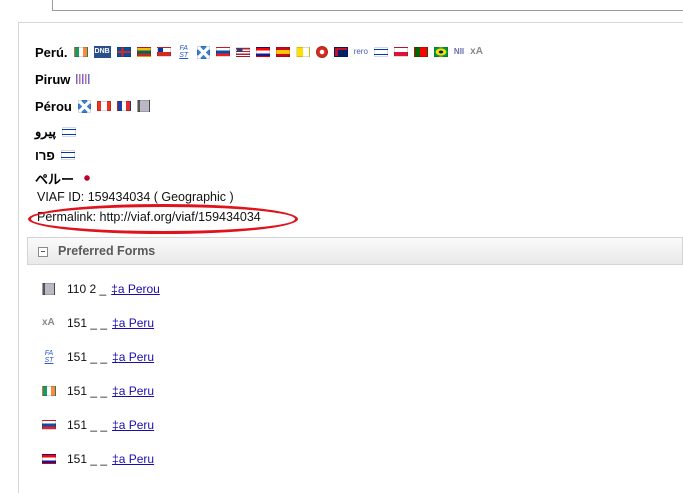  I want to click on australia-icon, so click(340, 52).